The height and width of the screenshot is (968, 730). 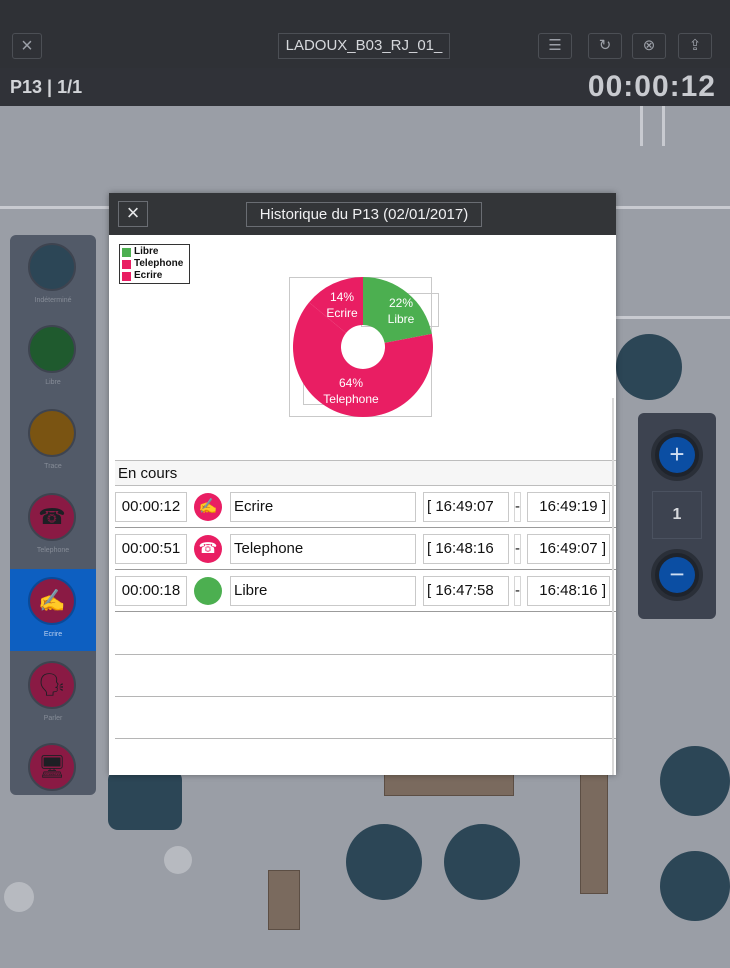 I want to click on plus-icon: +, so click(x=677, y=455).